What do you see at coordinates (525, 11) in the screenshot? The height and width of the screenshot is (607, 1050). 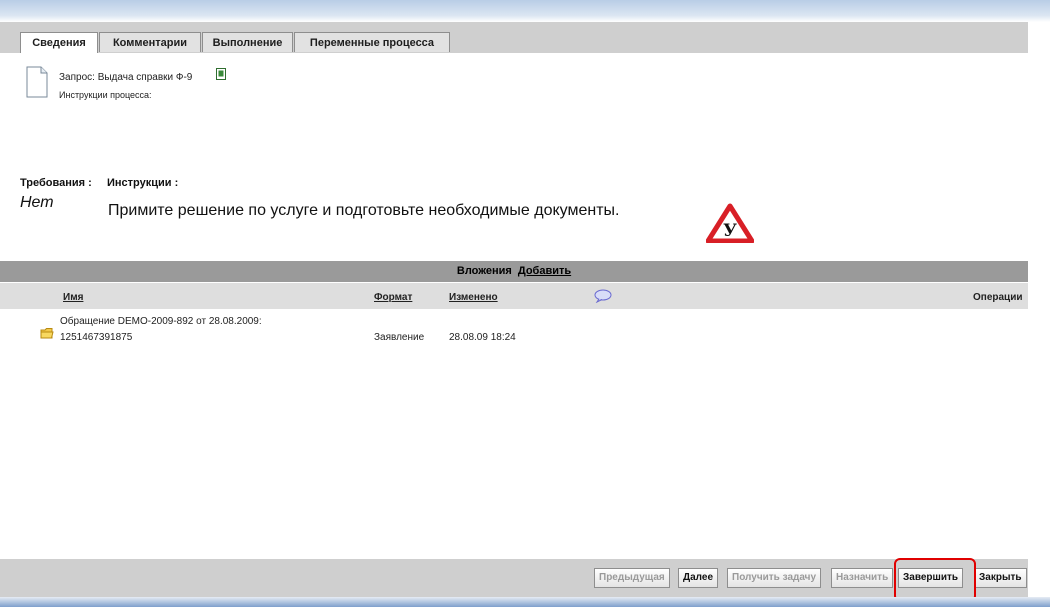 I see `window-top-strip` at bounding box center [525, 11].